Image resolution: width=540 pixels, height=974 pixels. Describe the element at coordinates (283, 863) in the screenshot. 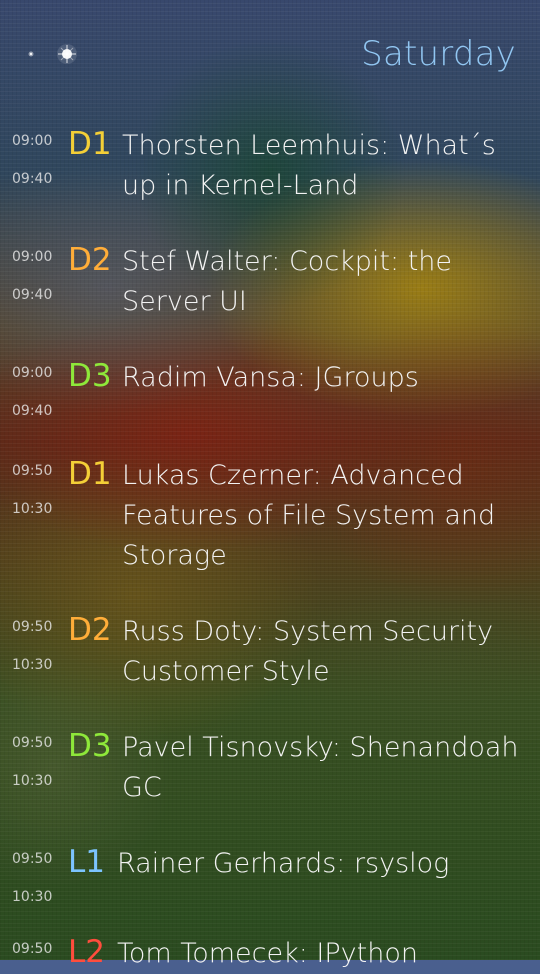

I see `event-title: Rainer Gerhards: rsyslog` at that location.